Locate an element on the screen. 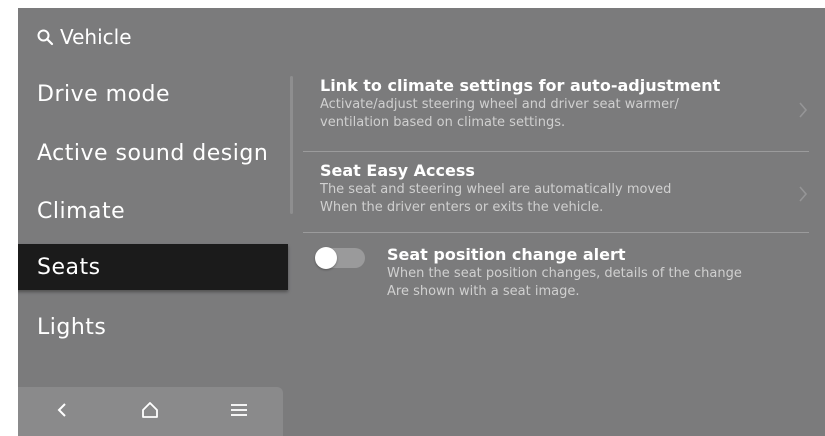 The width and height of the screenshot is (825, 436). home-icon is located at coordinates (150, 412).